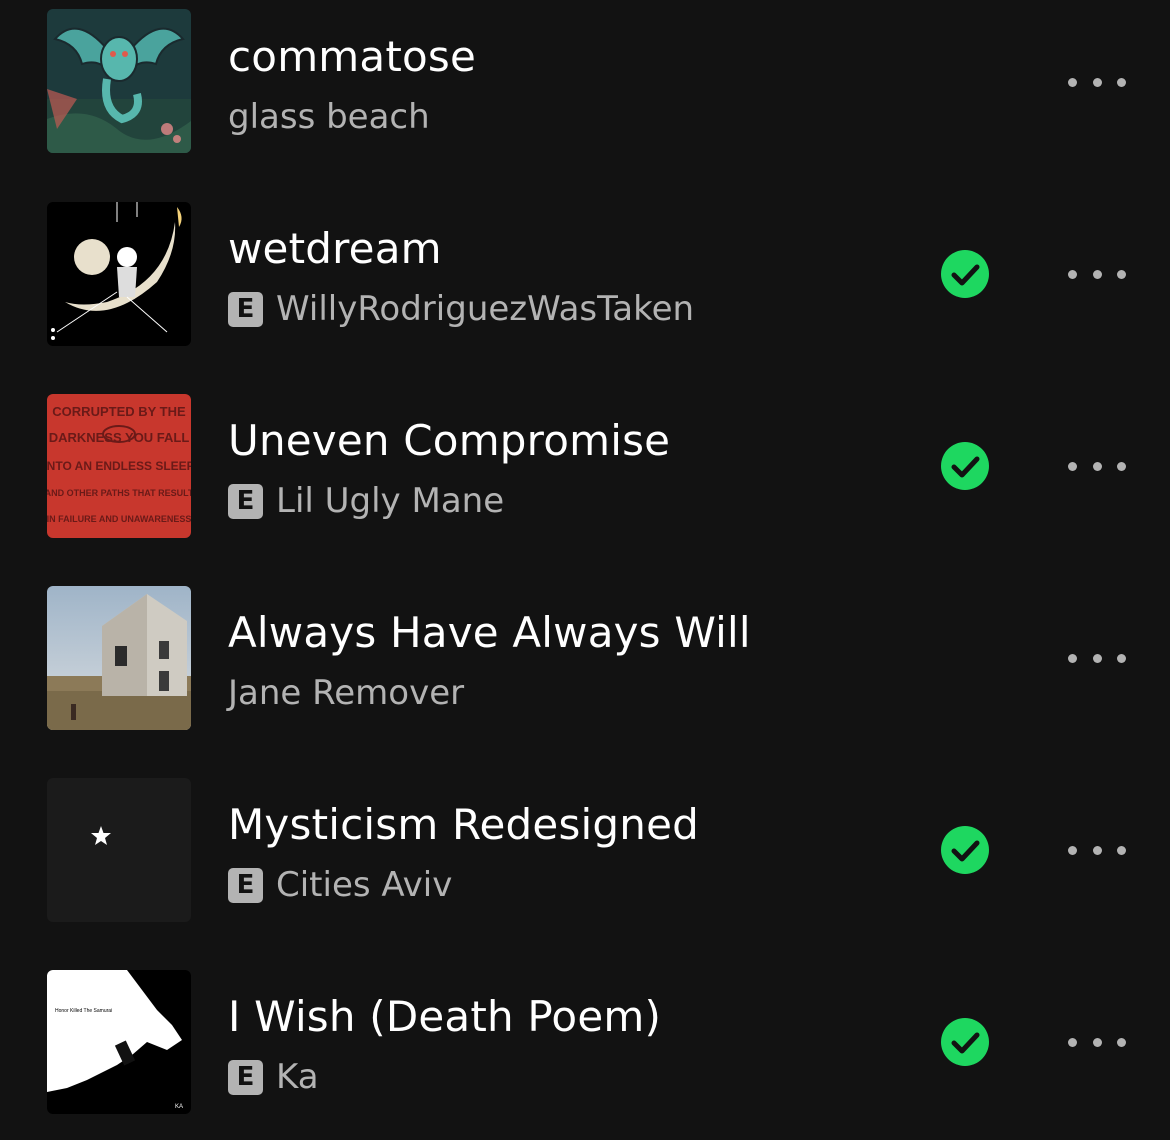  Describe the element at coordinates (119, 274) in the screenshot. I see `album-art-wetdream` at that location.